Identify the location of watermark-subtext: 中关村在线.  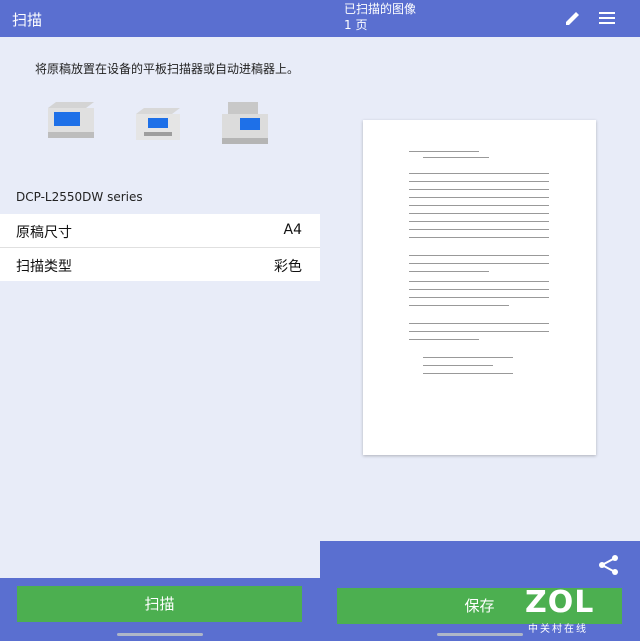
(558, 629).